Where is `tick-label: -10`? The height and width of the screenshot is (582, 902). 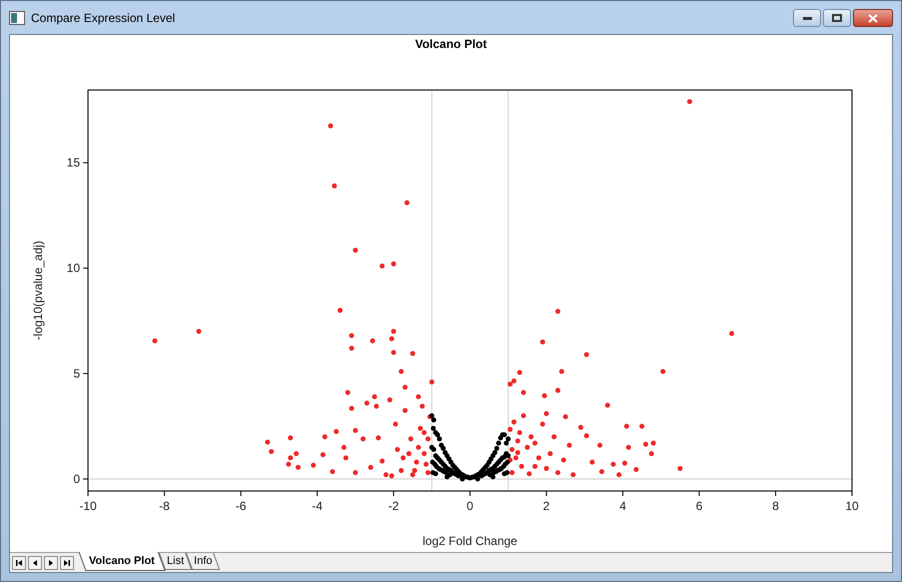
tick-label: -10 is located at coordinates (88, 506).